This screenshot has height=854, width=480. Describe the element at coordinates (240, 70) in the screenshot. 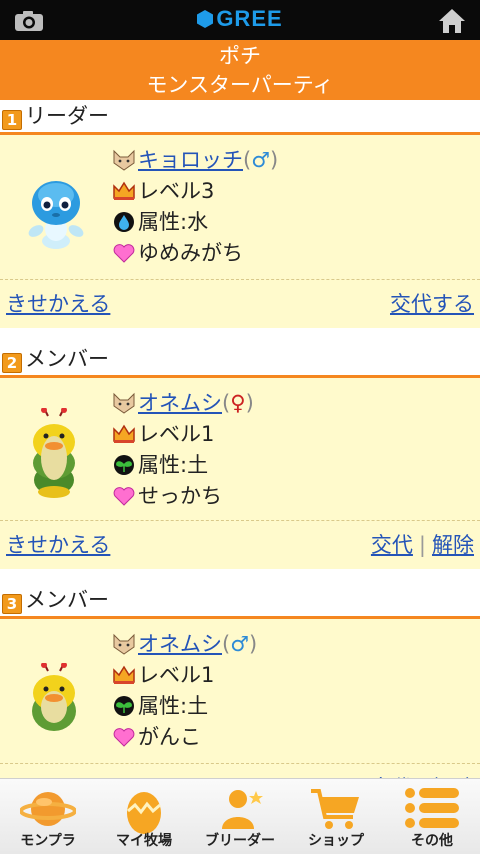

I see `page-title: ポチ モンスターパーティ` at that location.